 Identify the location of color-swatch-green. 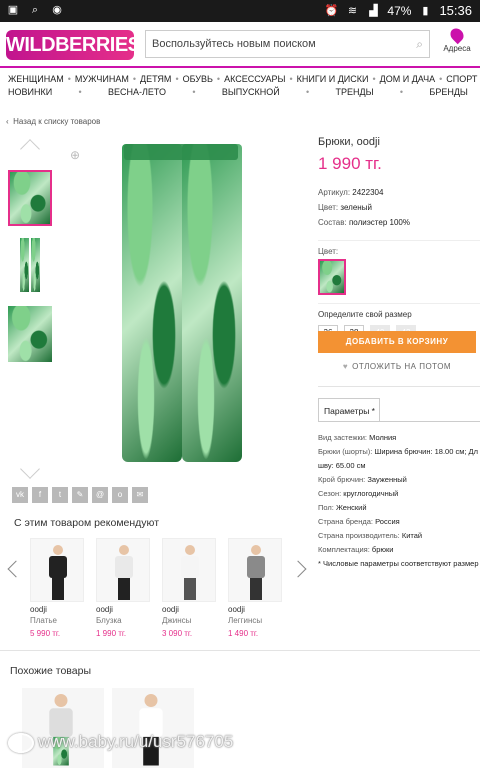
(332, 277).